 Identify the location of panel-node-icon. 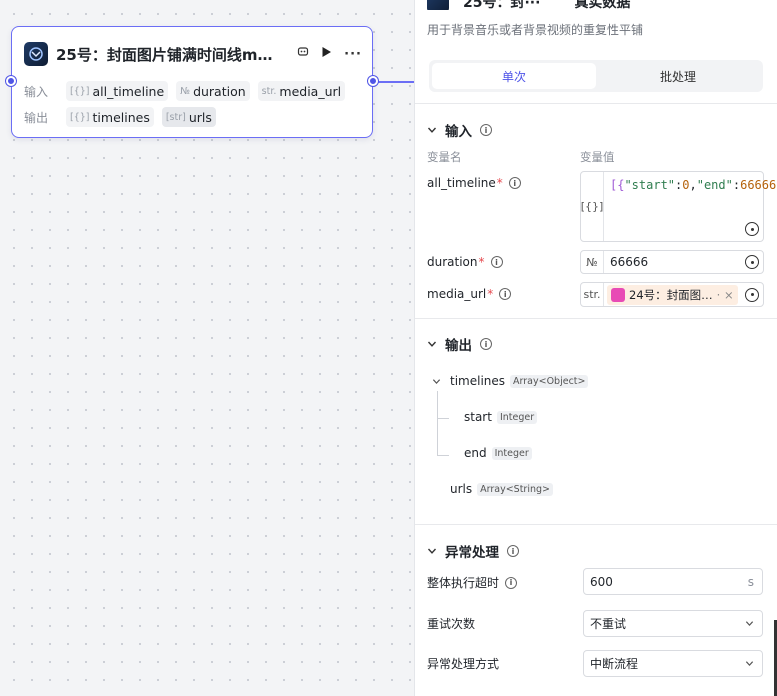
(438, 5).